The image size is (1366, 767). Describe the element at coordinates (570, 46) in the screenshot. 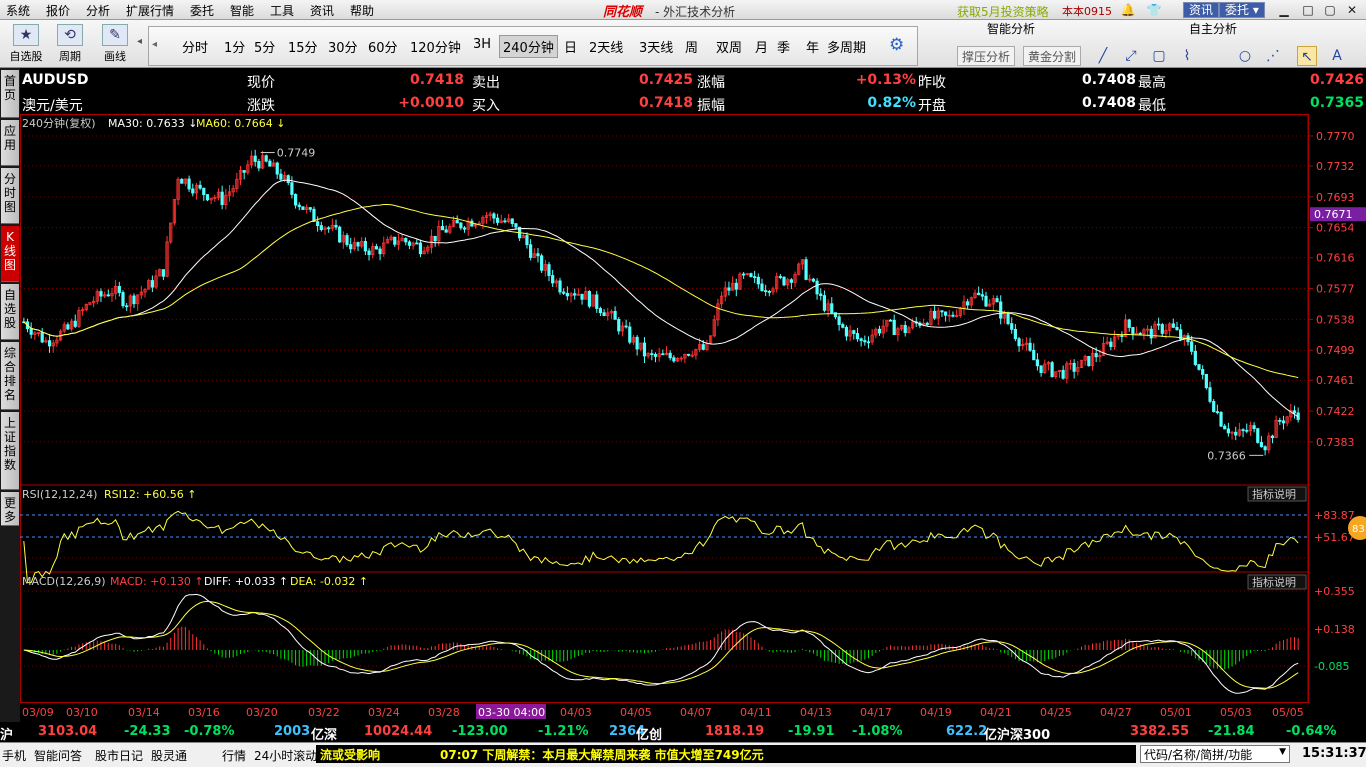

I see `period-9: 日` at that location.